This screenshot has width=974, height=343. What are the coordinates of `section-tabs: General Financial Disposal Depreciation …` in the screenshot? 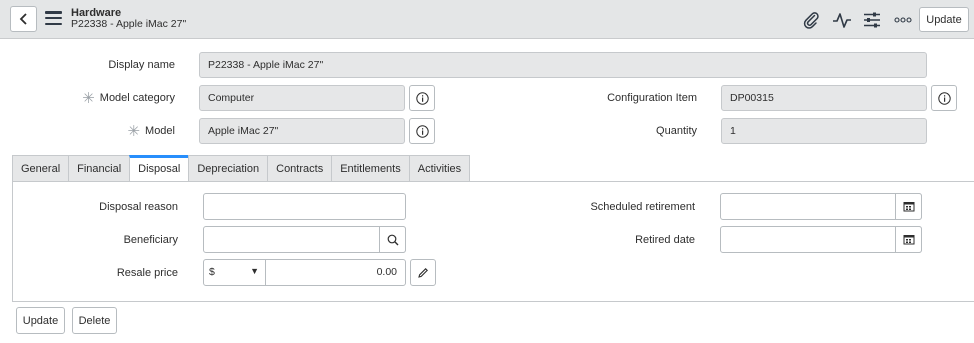 It's located at (241, 168).